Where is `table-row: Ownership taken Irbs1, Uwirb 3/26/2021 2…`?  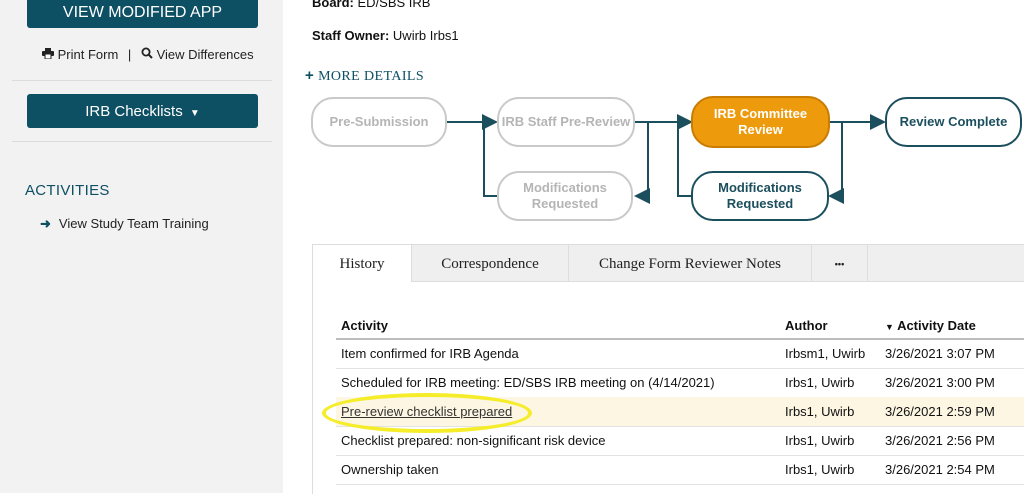 table-row: Ownership taken Irbs1, Uwirb 3/26/2021 2… is located at coordinates (680, 470).